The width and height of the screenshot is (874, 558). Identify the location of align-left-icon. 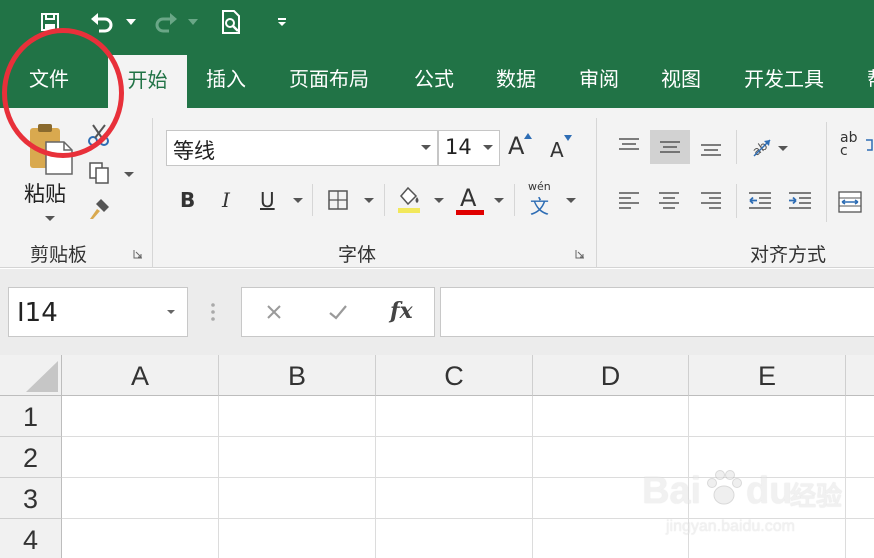
(629, 201).